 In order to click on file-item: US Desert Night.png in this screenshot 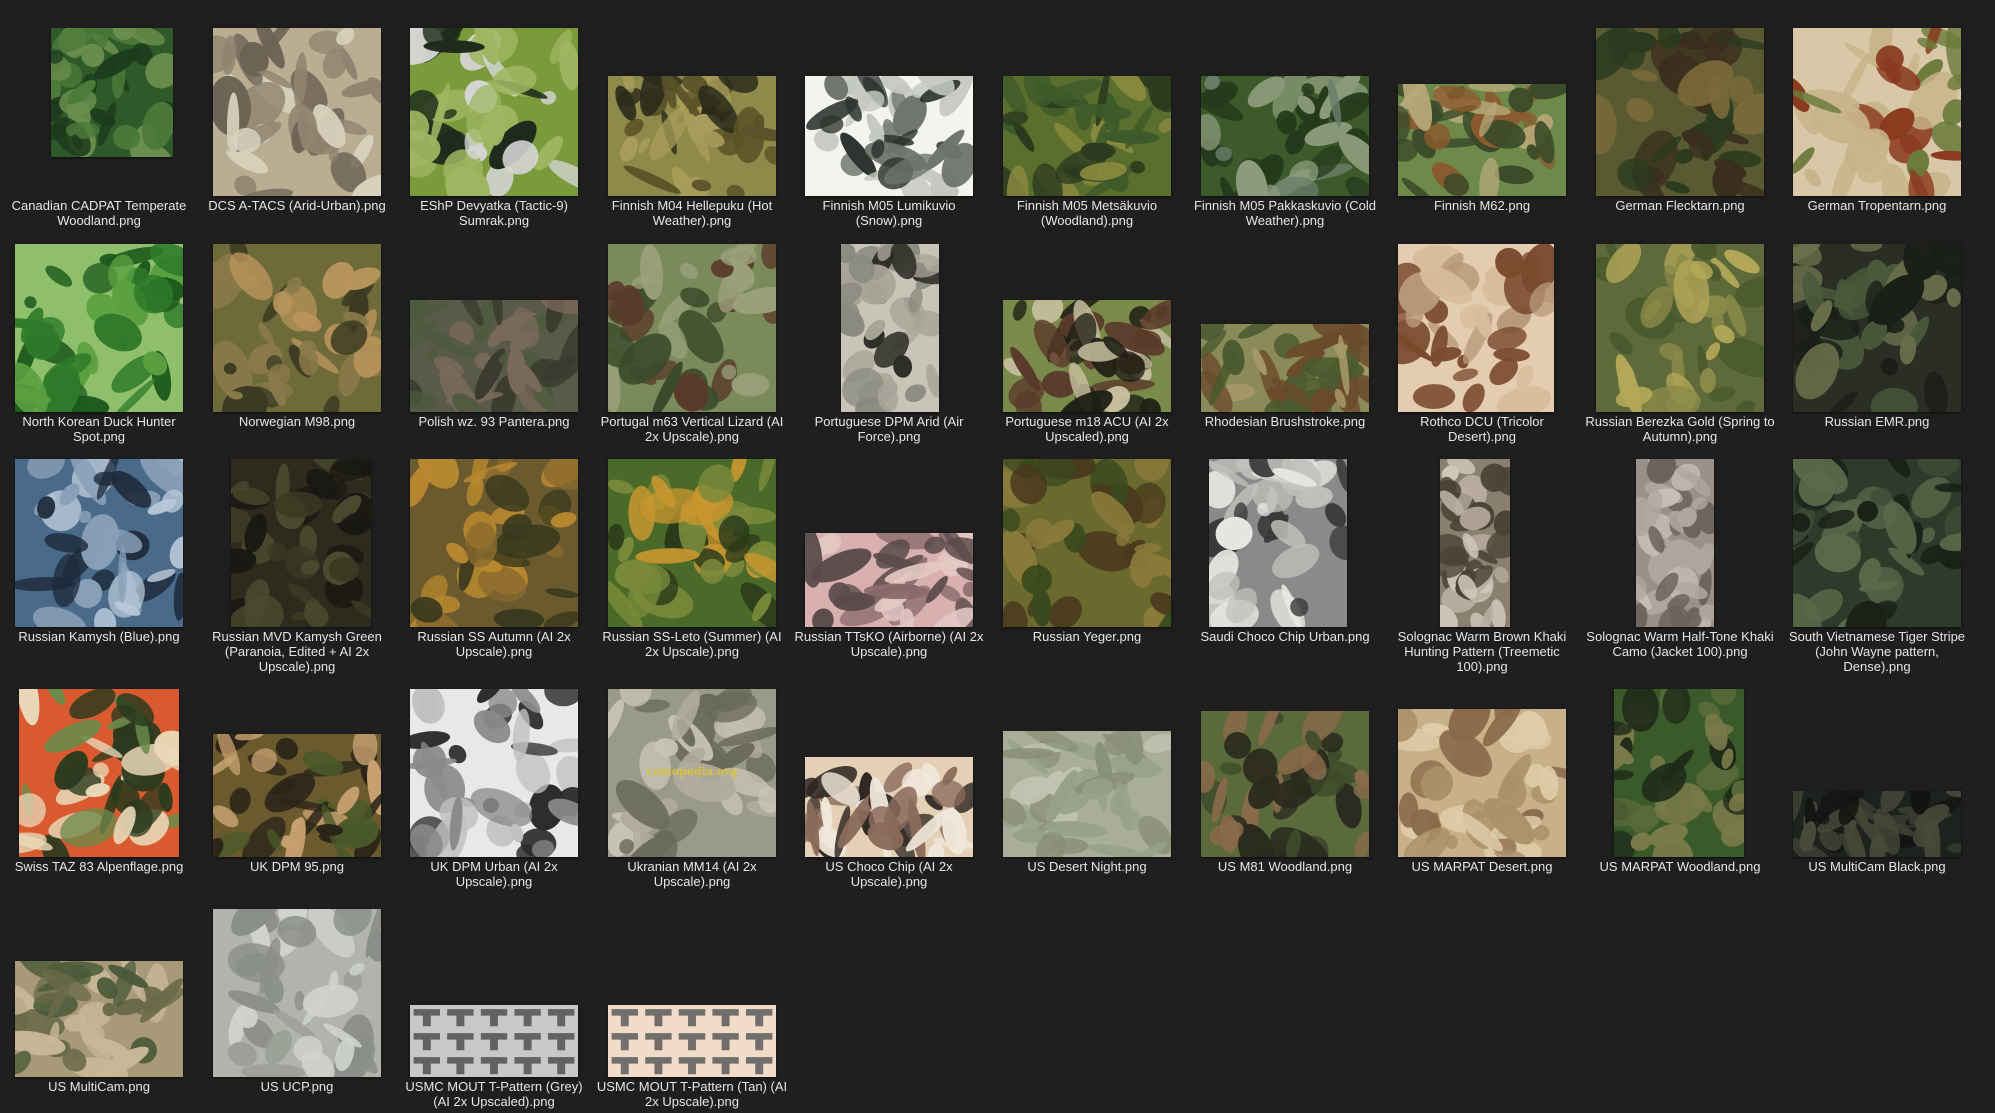, I will do `click(1087, 790)`.